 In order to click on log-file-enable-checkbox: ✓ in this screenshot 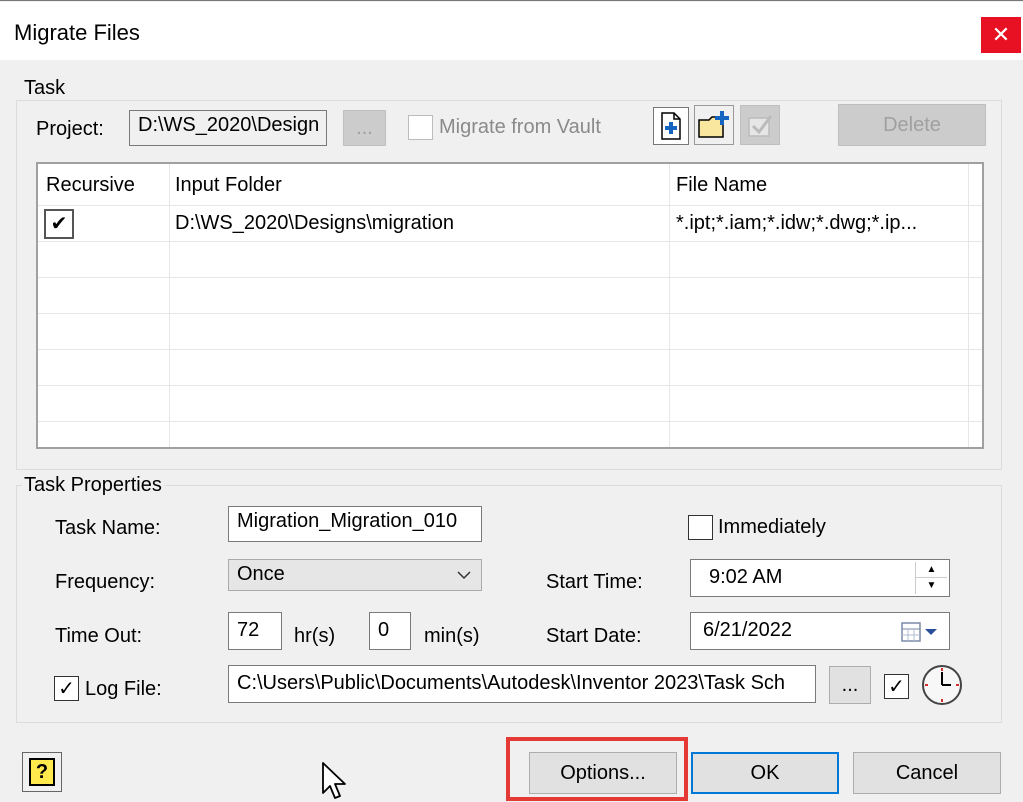, I will do `click(896, 686)`.